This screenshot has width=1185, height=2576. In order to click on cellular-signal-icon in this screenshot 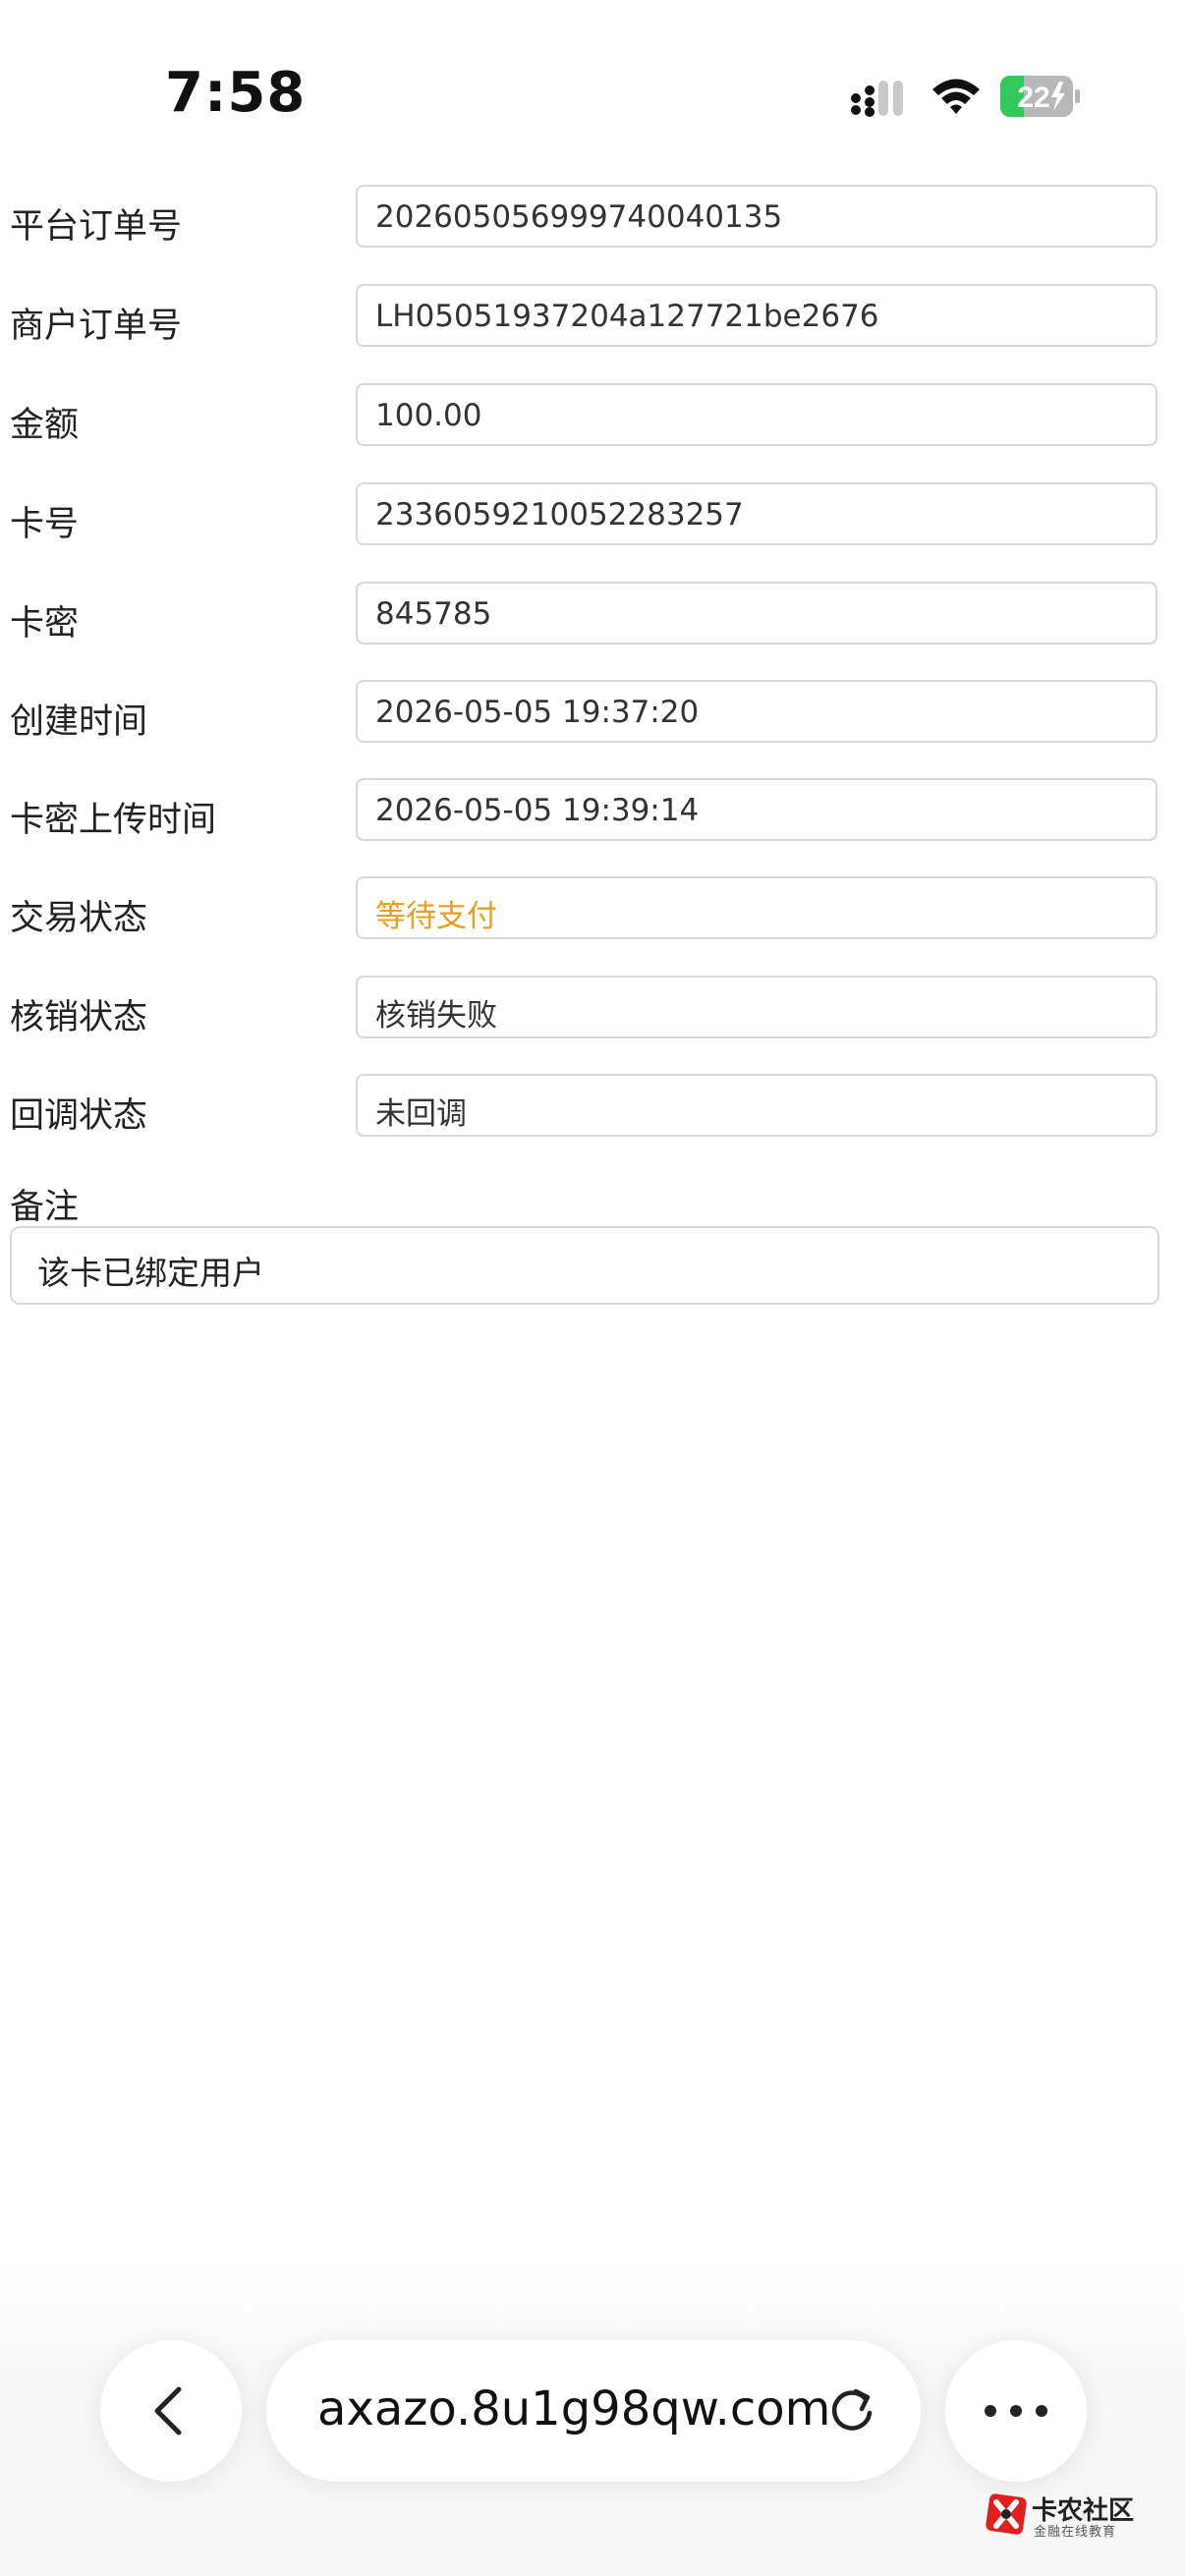, I will do `click(877, 99)`.